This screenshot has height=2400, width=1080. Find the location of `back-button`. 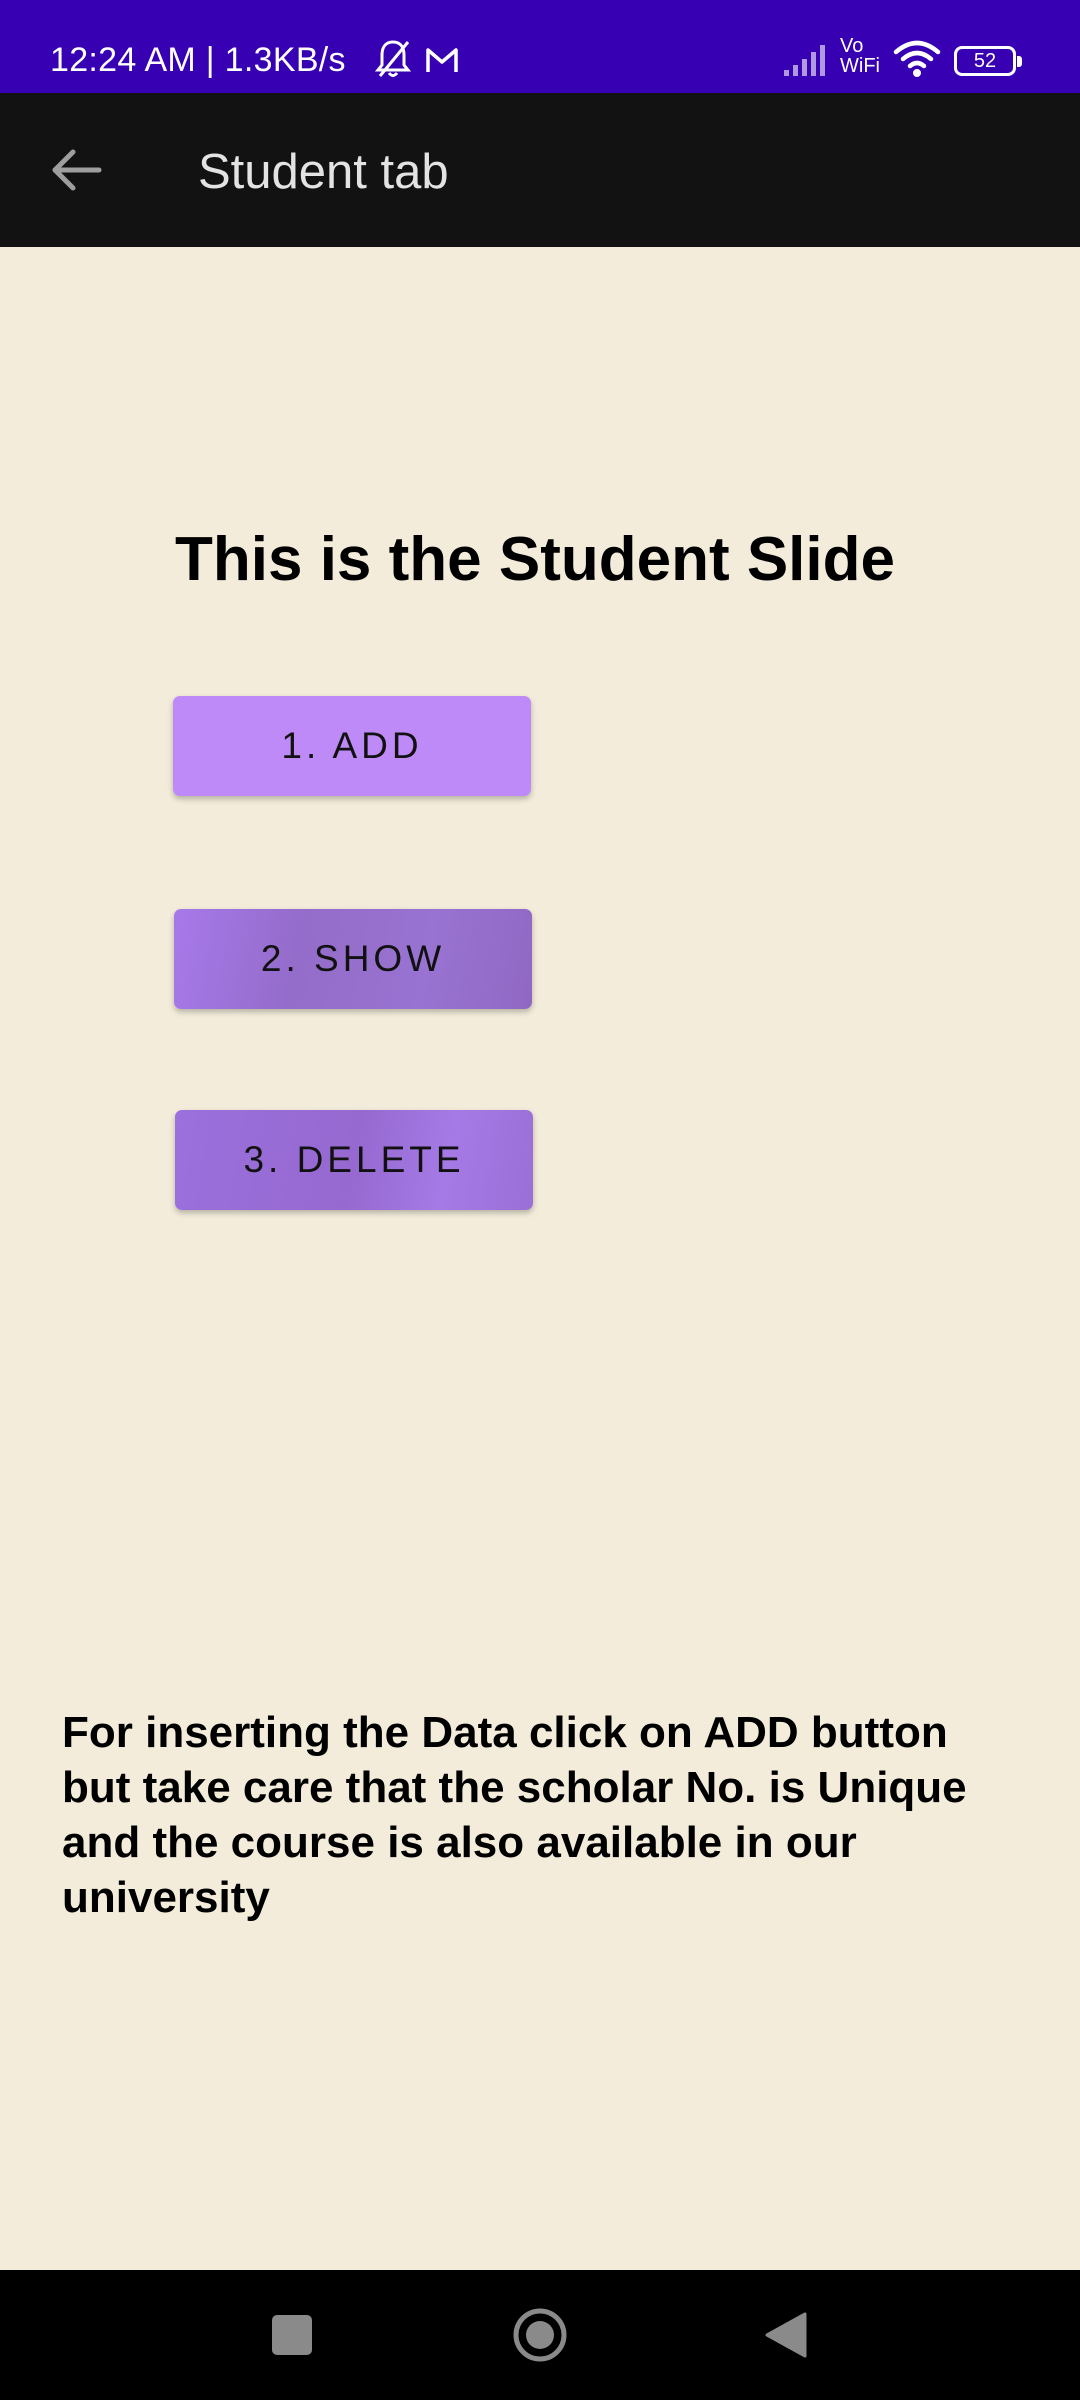

back-button is located at coordinates (77, 170).